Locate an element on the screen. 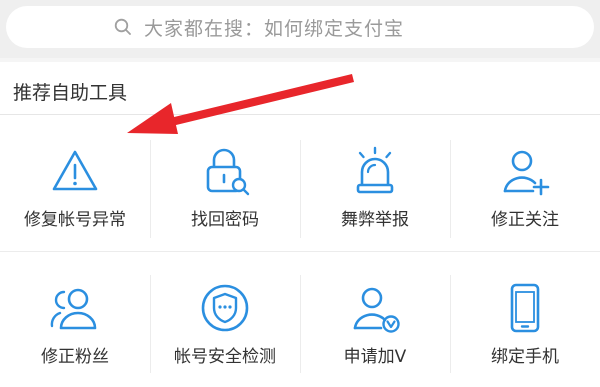 The height and width of the screenshot is (387, 600). lock-search-icon is located at coordinates (228, 172).